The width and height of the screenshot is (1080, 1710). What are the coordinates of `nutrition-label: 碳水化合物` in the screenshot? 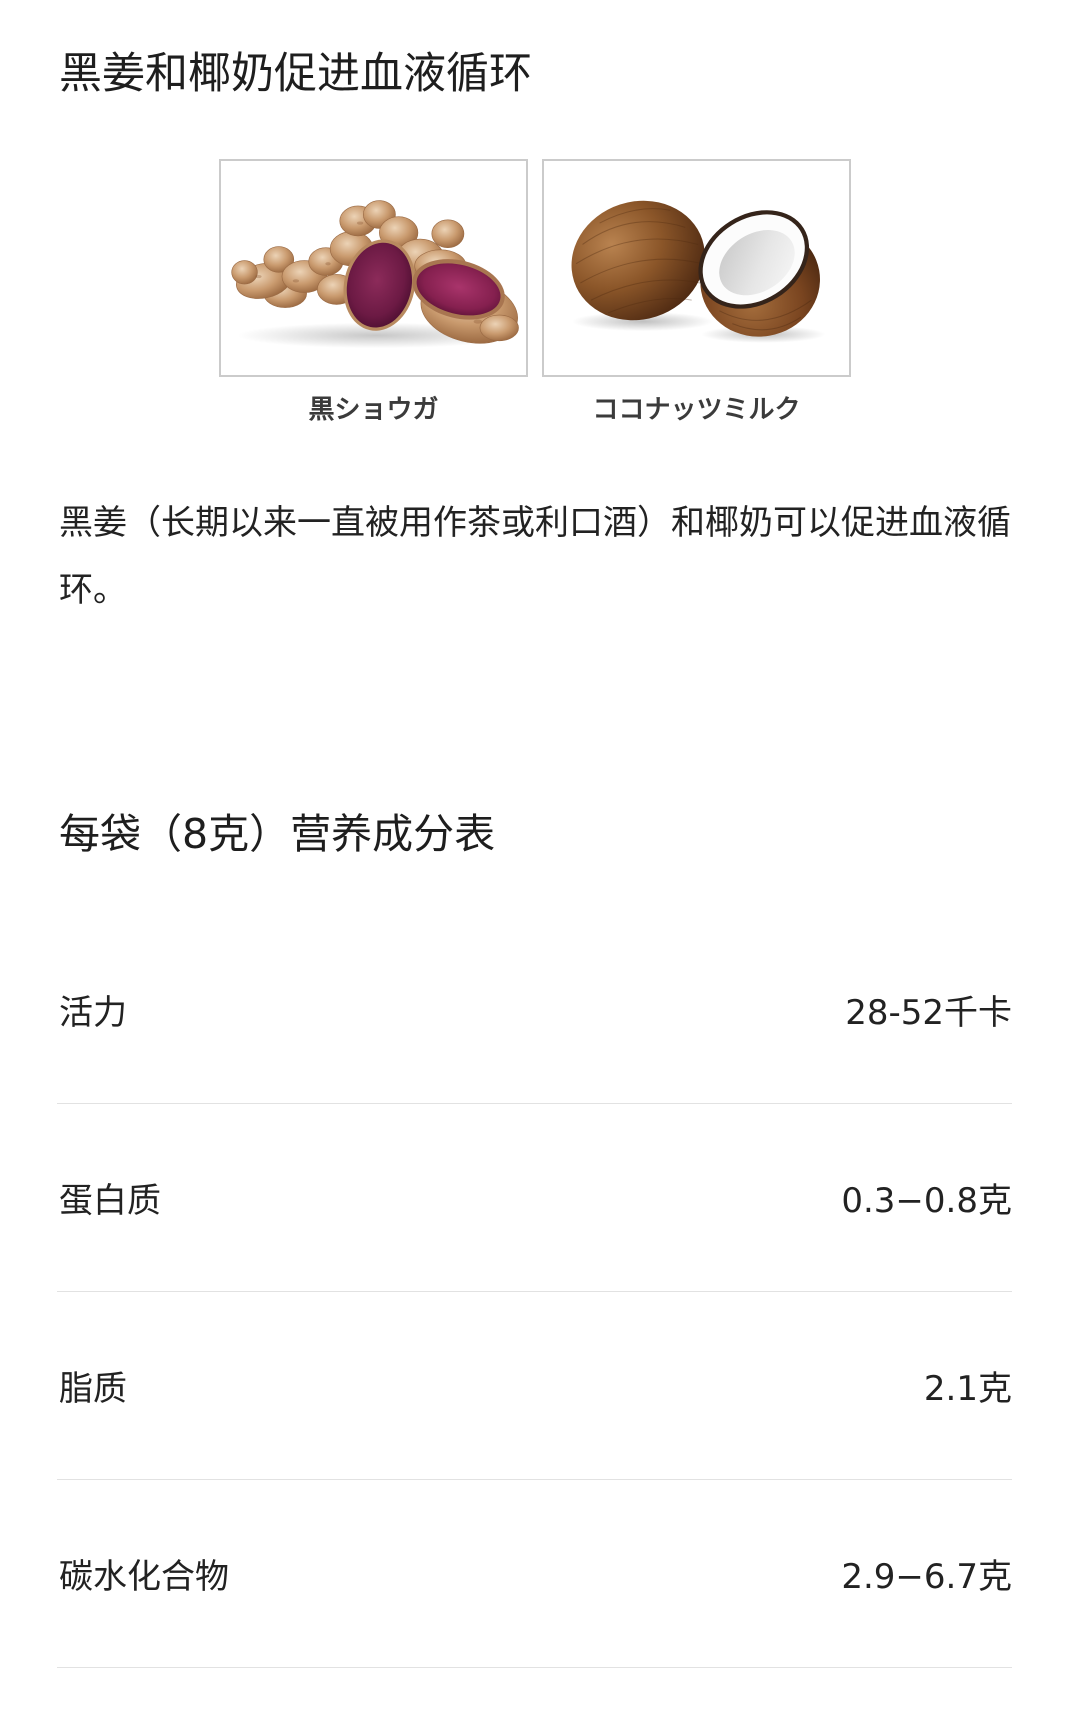 It's located at (144, 1577).